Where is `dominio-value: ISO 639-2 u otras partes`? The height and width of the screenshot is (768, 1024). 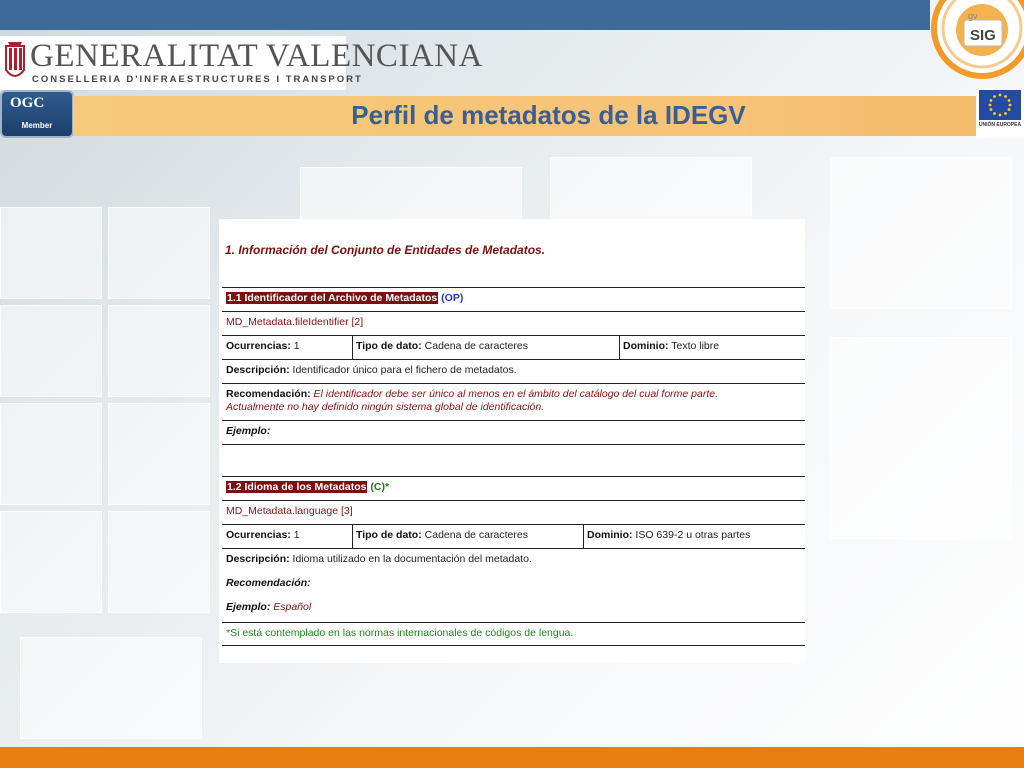 dominio-value: ISO 639-2 u otras partes is located at coordinates (693, 535).